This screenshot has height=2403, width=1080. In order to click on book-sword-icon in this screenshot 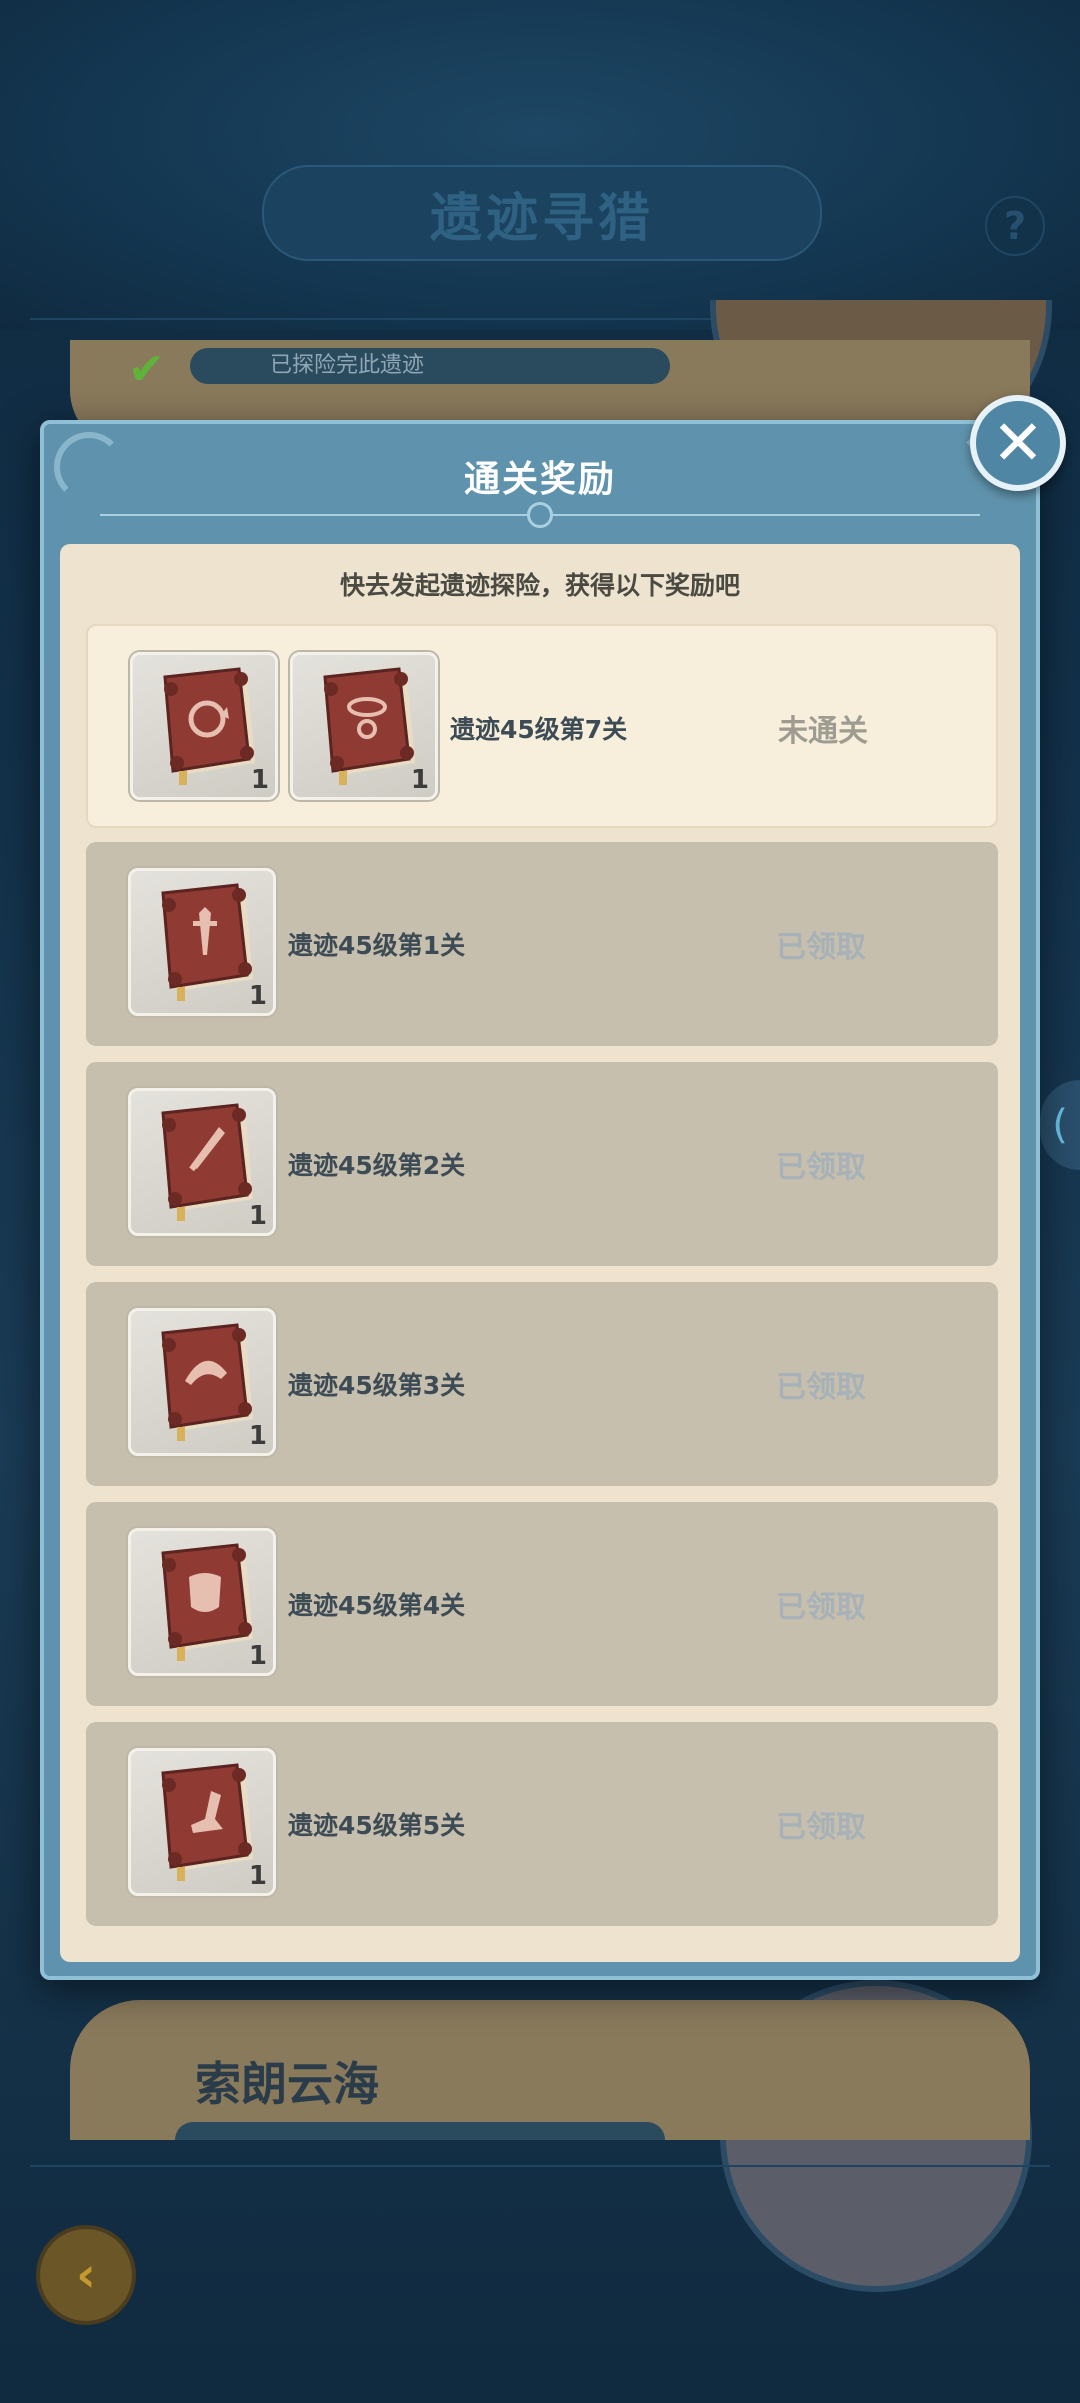, I will do `click(207, 942)`.